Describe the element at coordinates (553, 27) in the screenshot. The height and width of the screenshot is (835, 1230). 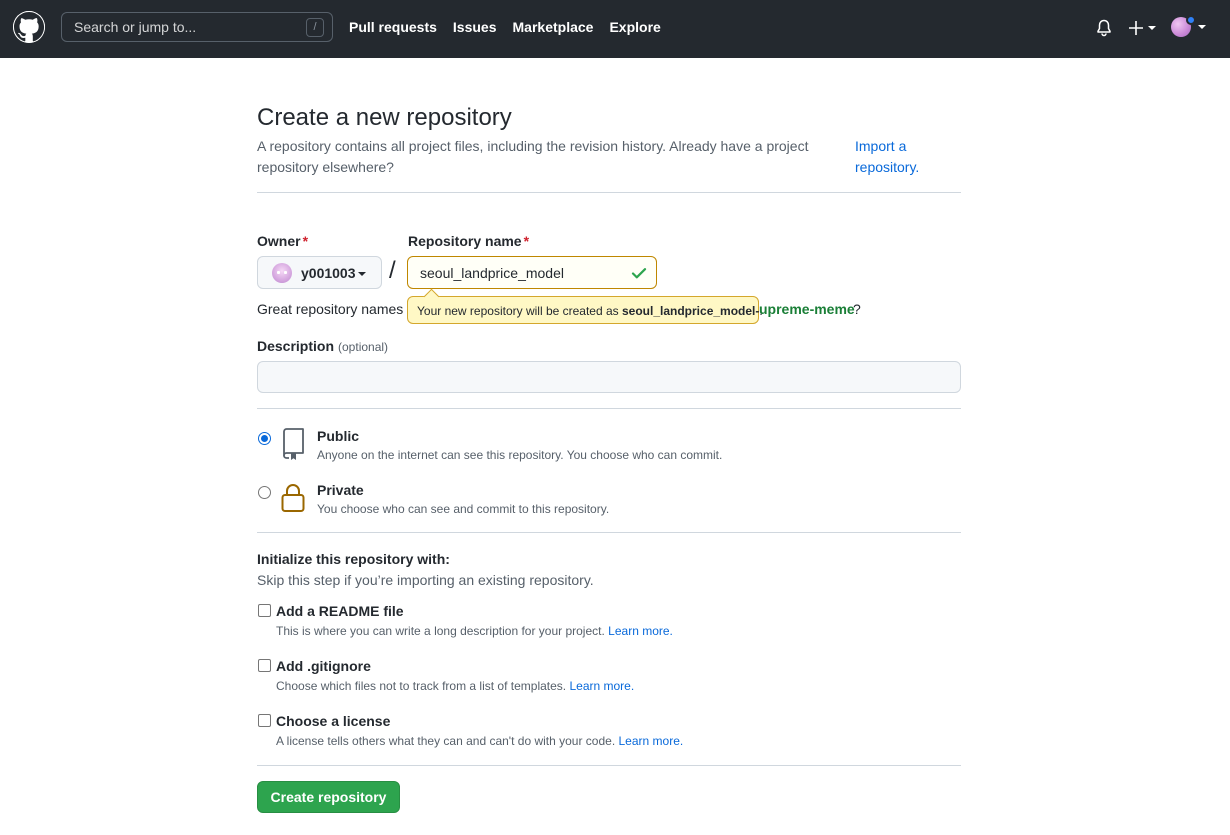
I see `nav-marketplace: Marketplace` at that location.